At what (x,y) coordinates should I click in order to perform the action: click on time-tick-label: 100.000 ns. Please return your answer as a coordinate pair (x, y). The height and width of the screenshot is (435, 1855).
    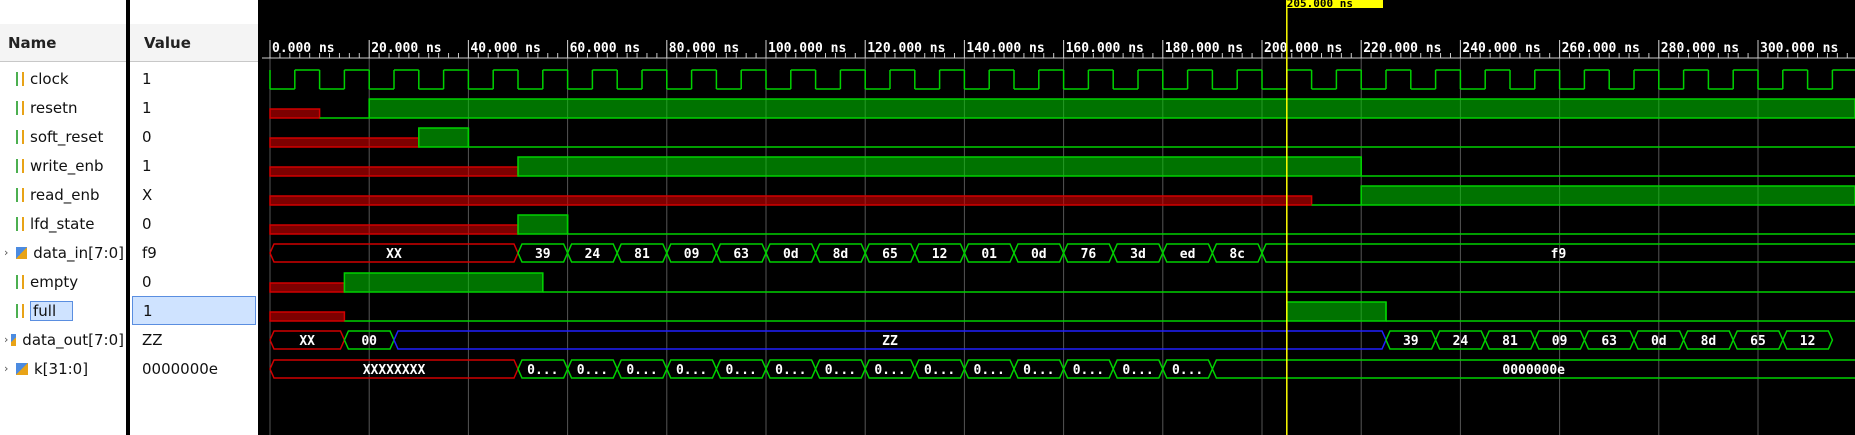
    Looking at the image, I should click on (807, 48).